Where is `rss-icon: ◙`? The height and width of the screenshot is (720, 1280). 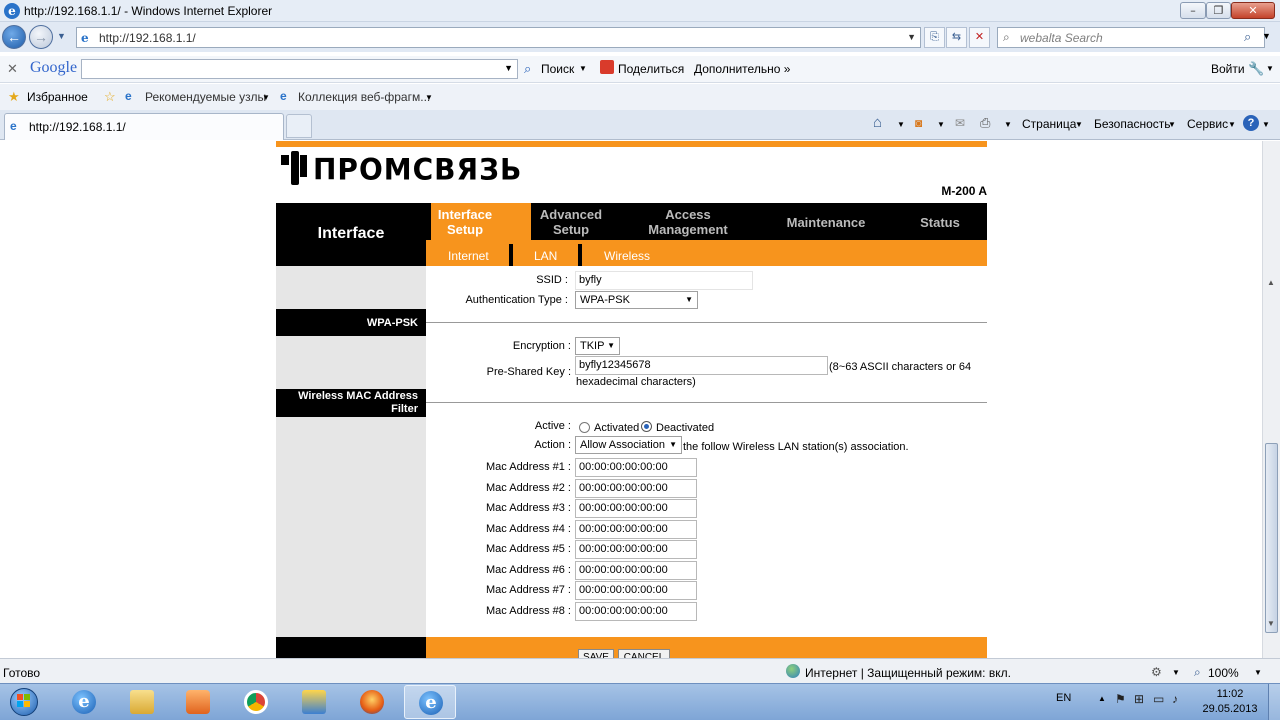
rss-icon: ◙ is located at coordinates (918, 123).